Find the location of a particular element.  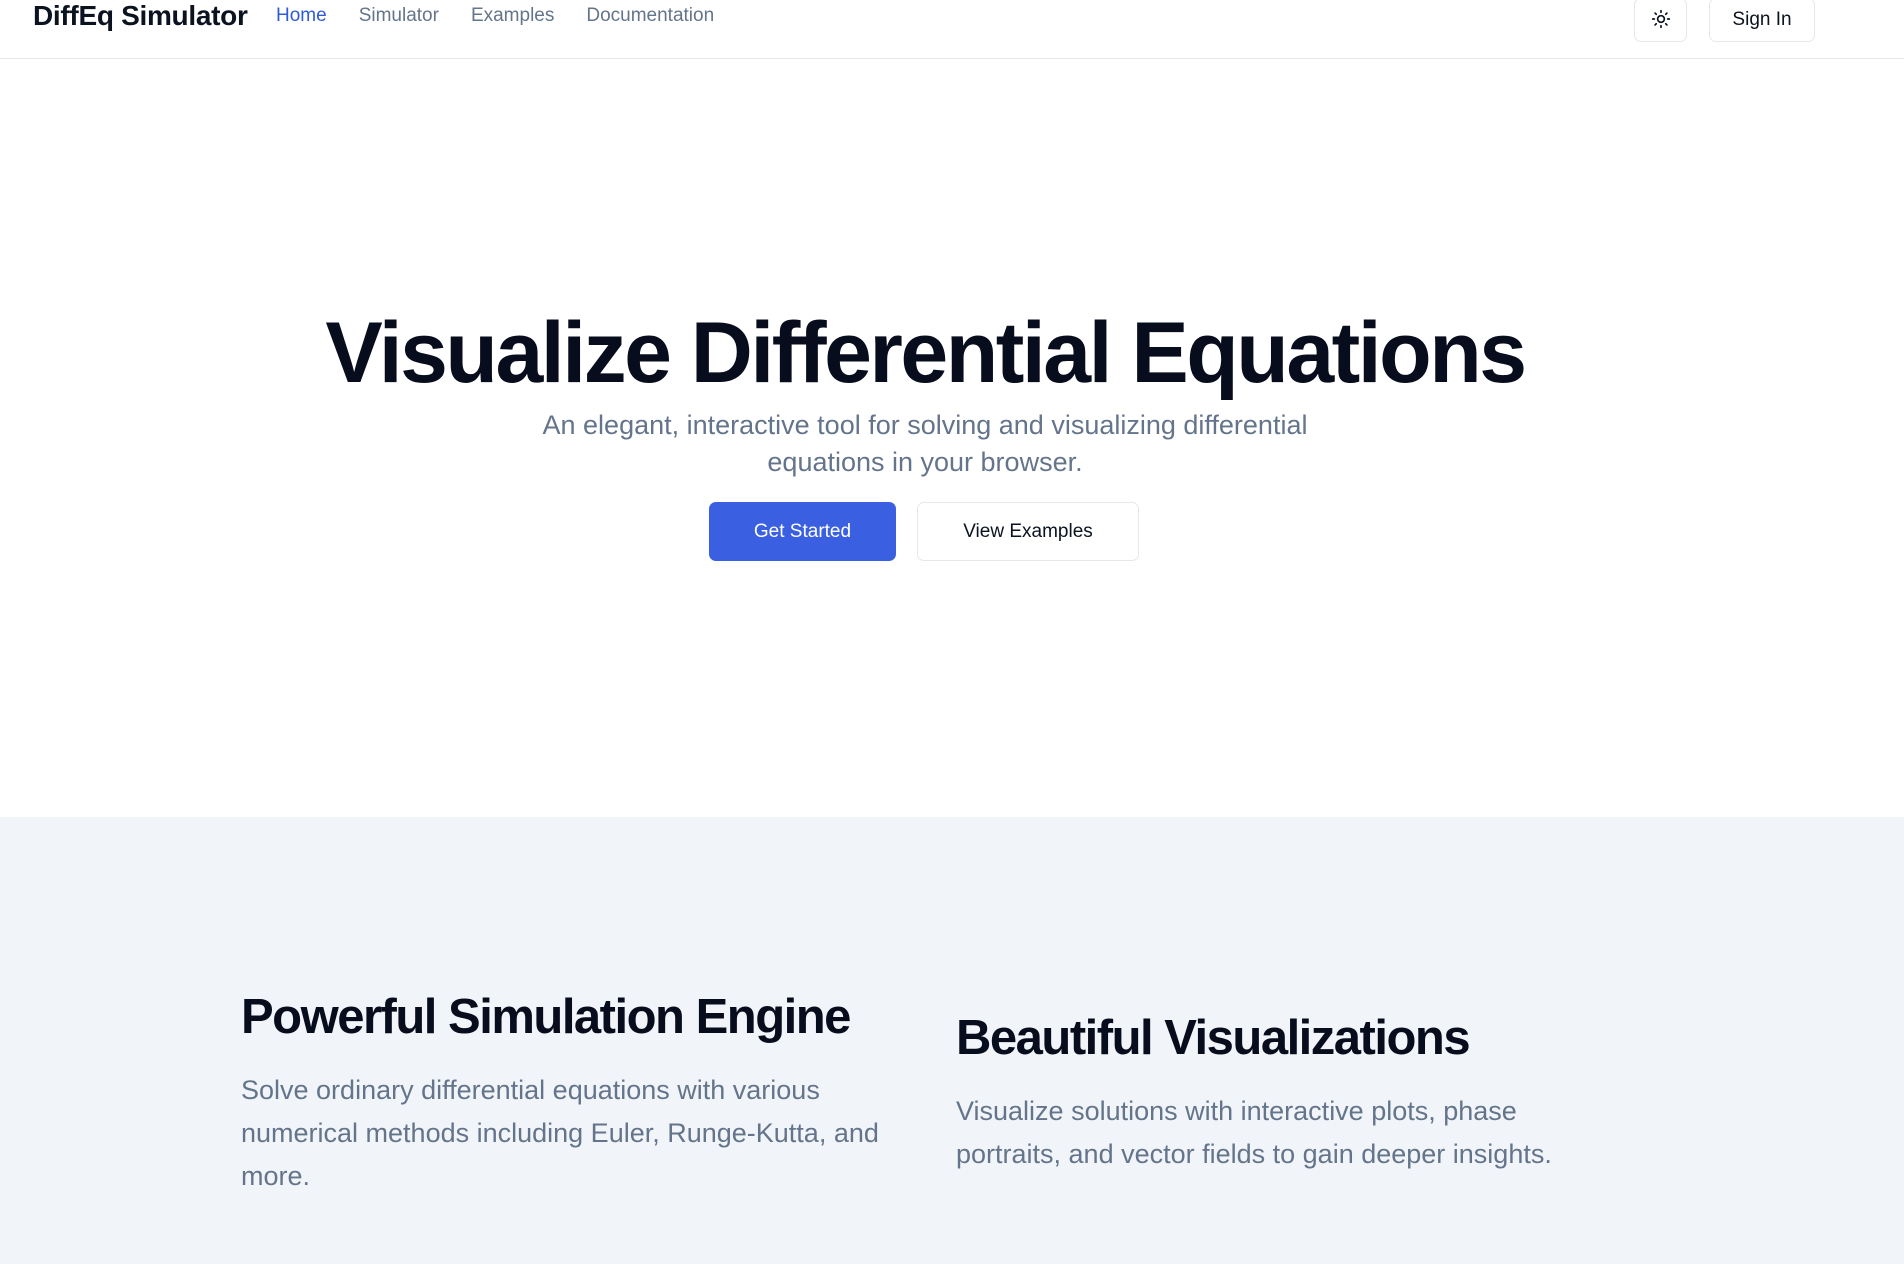

main-nav: Home Simulator Examples Documentation is located at coordinates (495, 16).